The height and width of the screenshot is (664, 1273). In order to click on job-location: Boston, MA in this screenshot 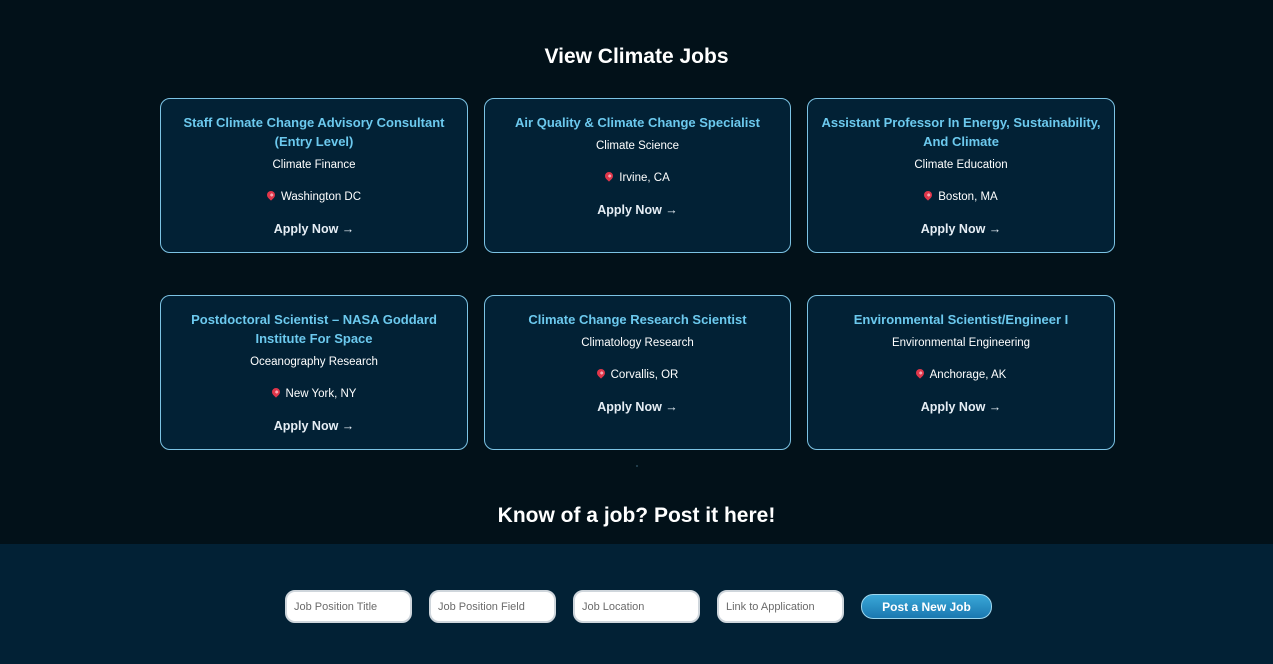, I will do `click(961, 196)`.